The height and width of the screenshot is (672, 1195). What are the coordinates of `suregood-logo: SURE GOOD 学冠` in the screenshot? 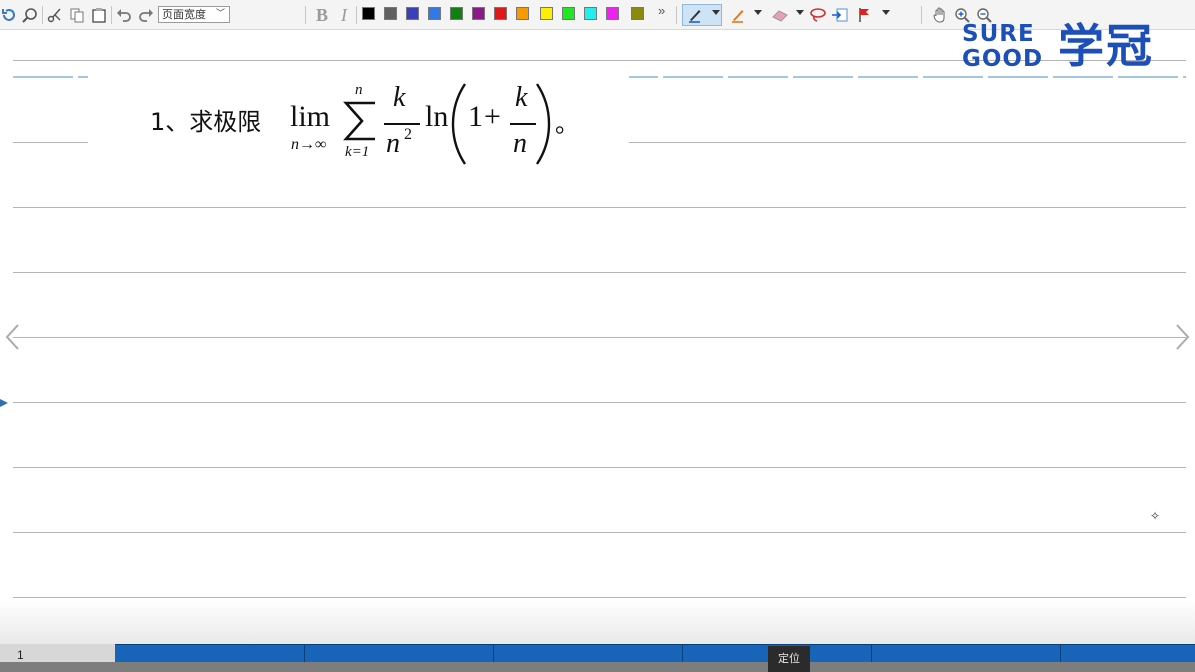 It's located at (1067, 48).